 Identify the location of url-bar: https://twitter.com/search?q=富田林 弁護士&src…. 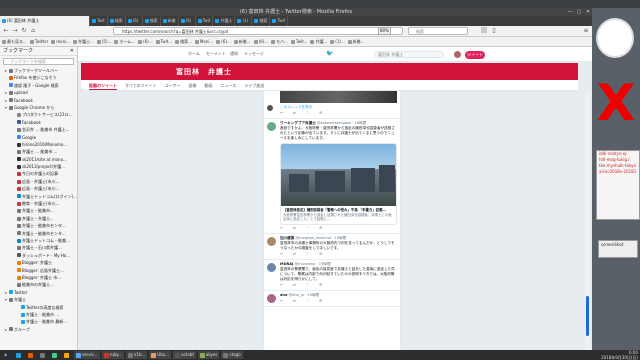
(258, 31).